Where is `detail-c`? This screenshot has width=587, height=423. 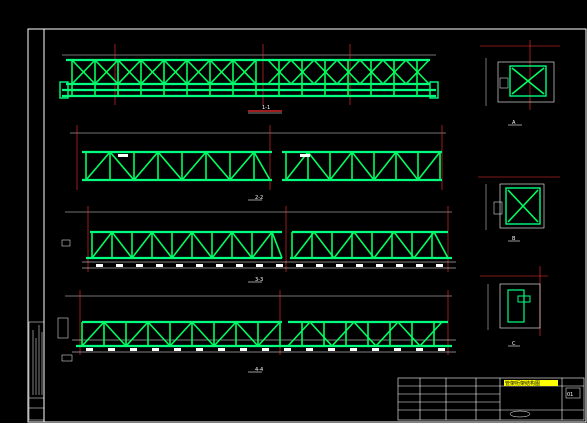 detail-c is located at coordinates (514, 306).